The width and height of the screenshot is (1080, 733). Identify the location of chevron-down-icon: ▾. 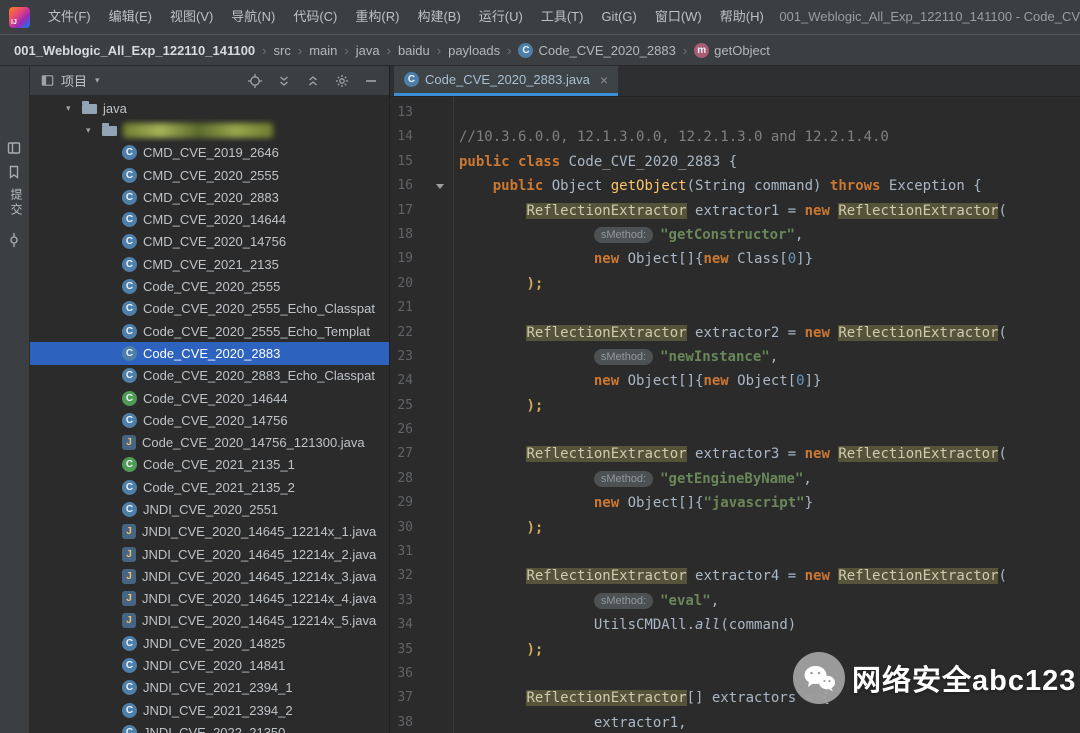
(97, 80).